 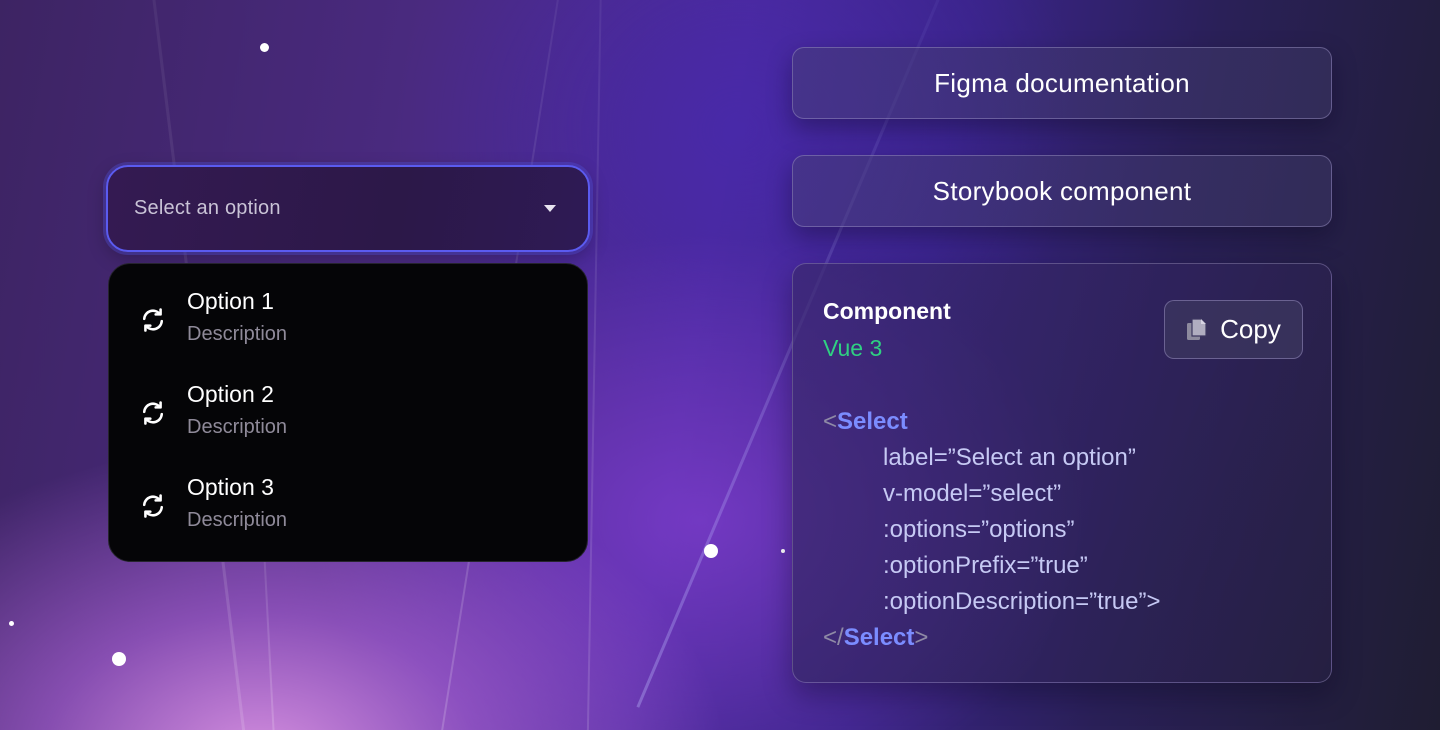 I want to click on select-placeholder: Select an option, so click(x=207, y=208).